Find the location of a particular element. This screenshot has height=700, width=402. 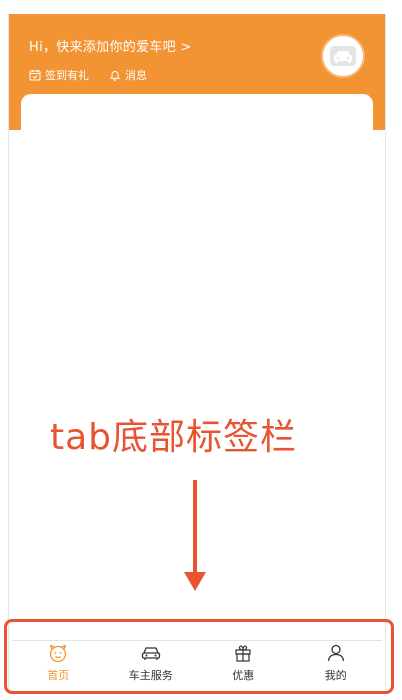

bottom-tab-bar: 首页 车主服务 优惠 我的 is located at coordinates (197, 662).